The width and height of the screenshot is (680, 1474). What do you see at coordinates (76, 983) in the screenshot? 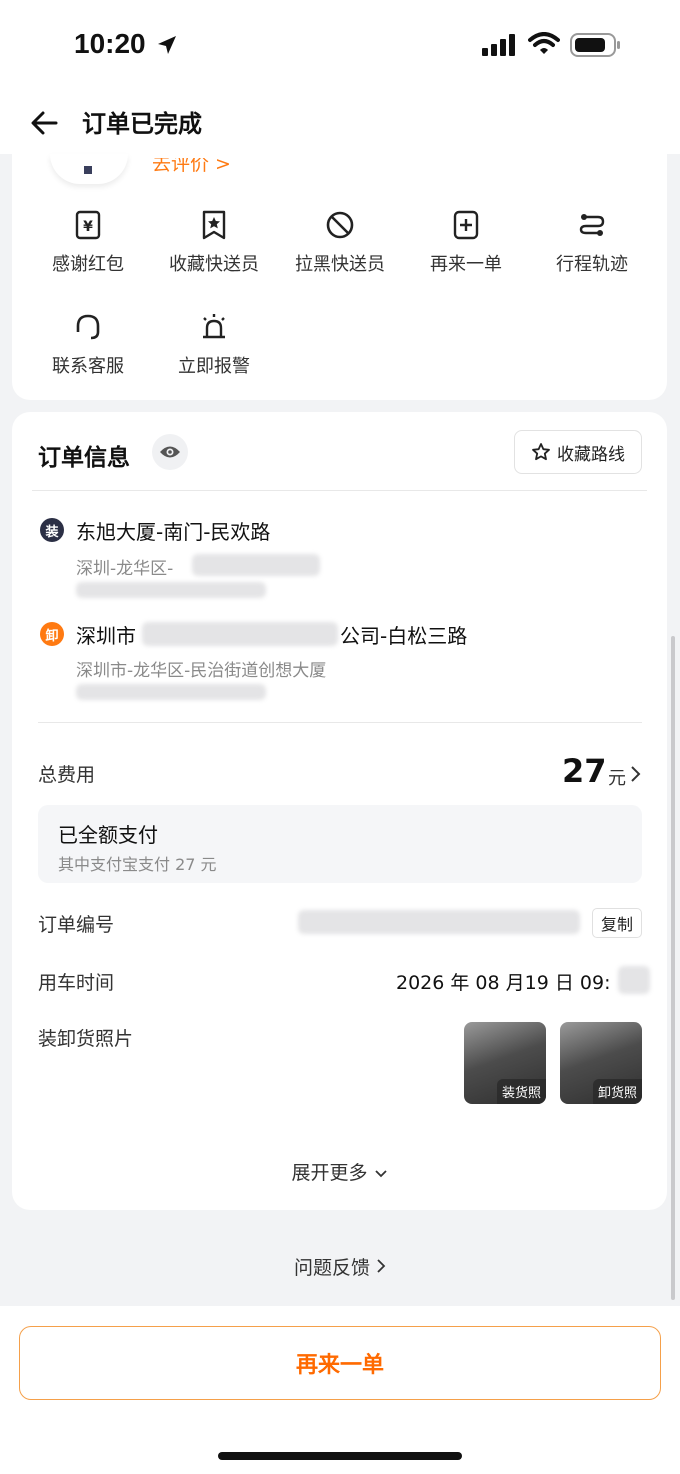
I see `ride-time-label: 用车时间` at bounding box center [76, 983].